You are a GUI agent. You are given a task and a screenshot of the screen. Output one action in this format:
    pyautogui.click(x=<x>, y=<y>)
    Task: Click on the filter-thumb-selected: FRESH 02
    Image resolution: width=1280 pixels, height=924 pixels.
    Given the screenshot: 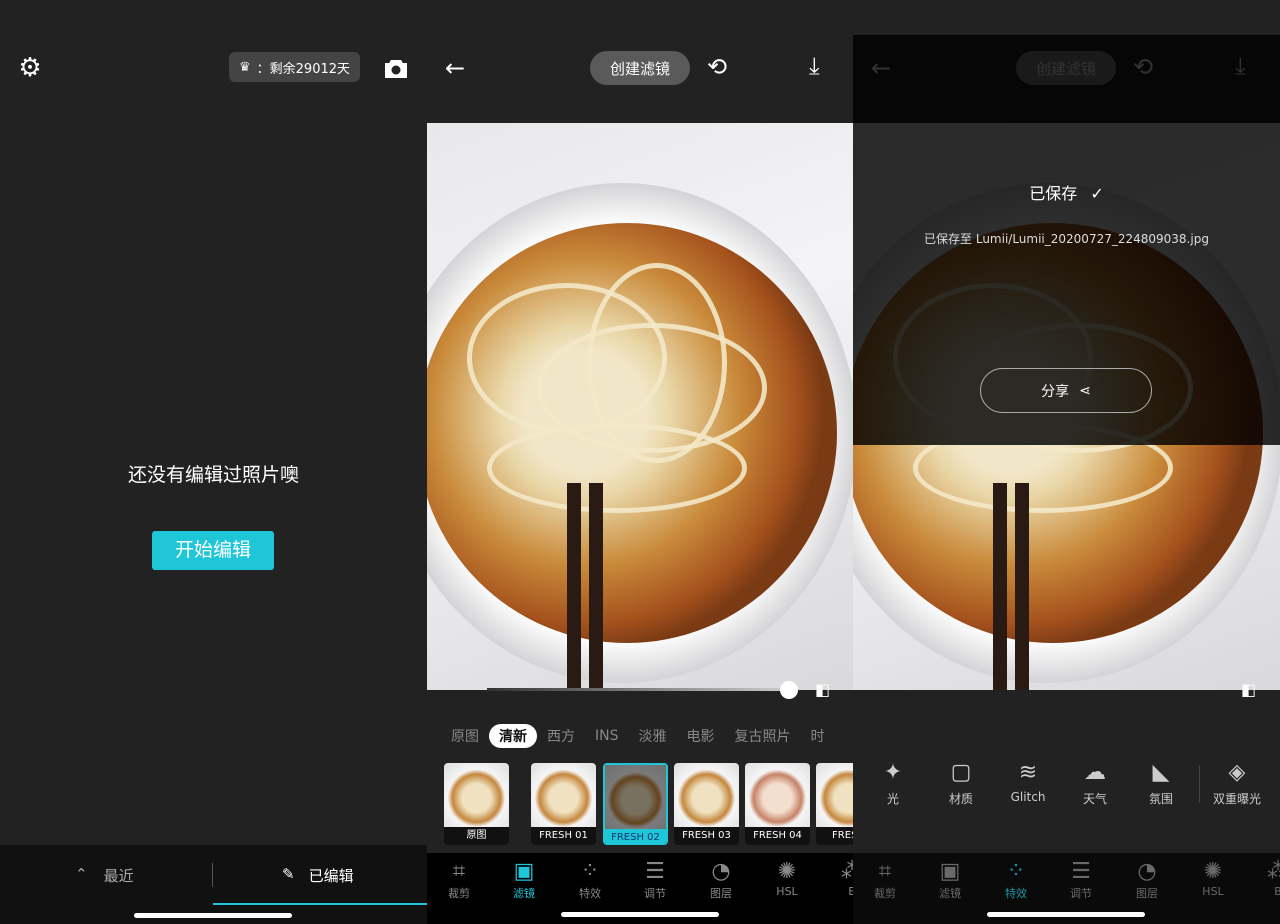 What is the action you would take?
    pyautogui.click(x=635, y=804)
    